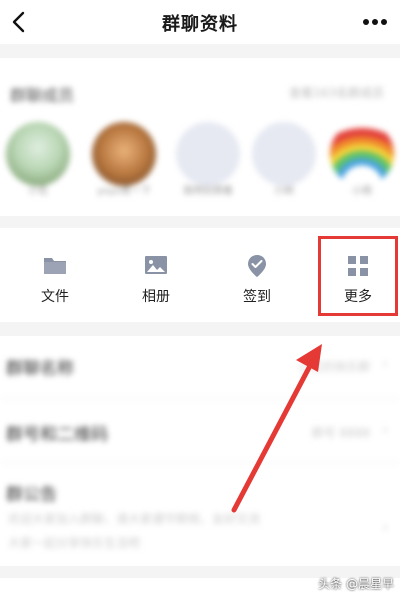 This screenshot has width=400, height=600. Describe the element at coordinates (333, 367) in the screenshot. I see `group-name-value: 小花的快乐群` at that location.